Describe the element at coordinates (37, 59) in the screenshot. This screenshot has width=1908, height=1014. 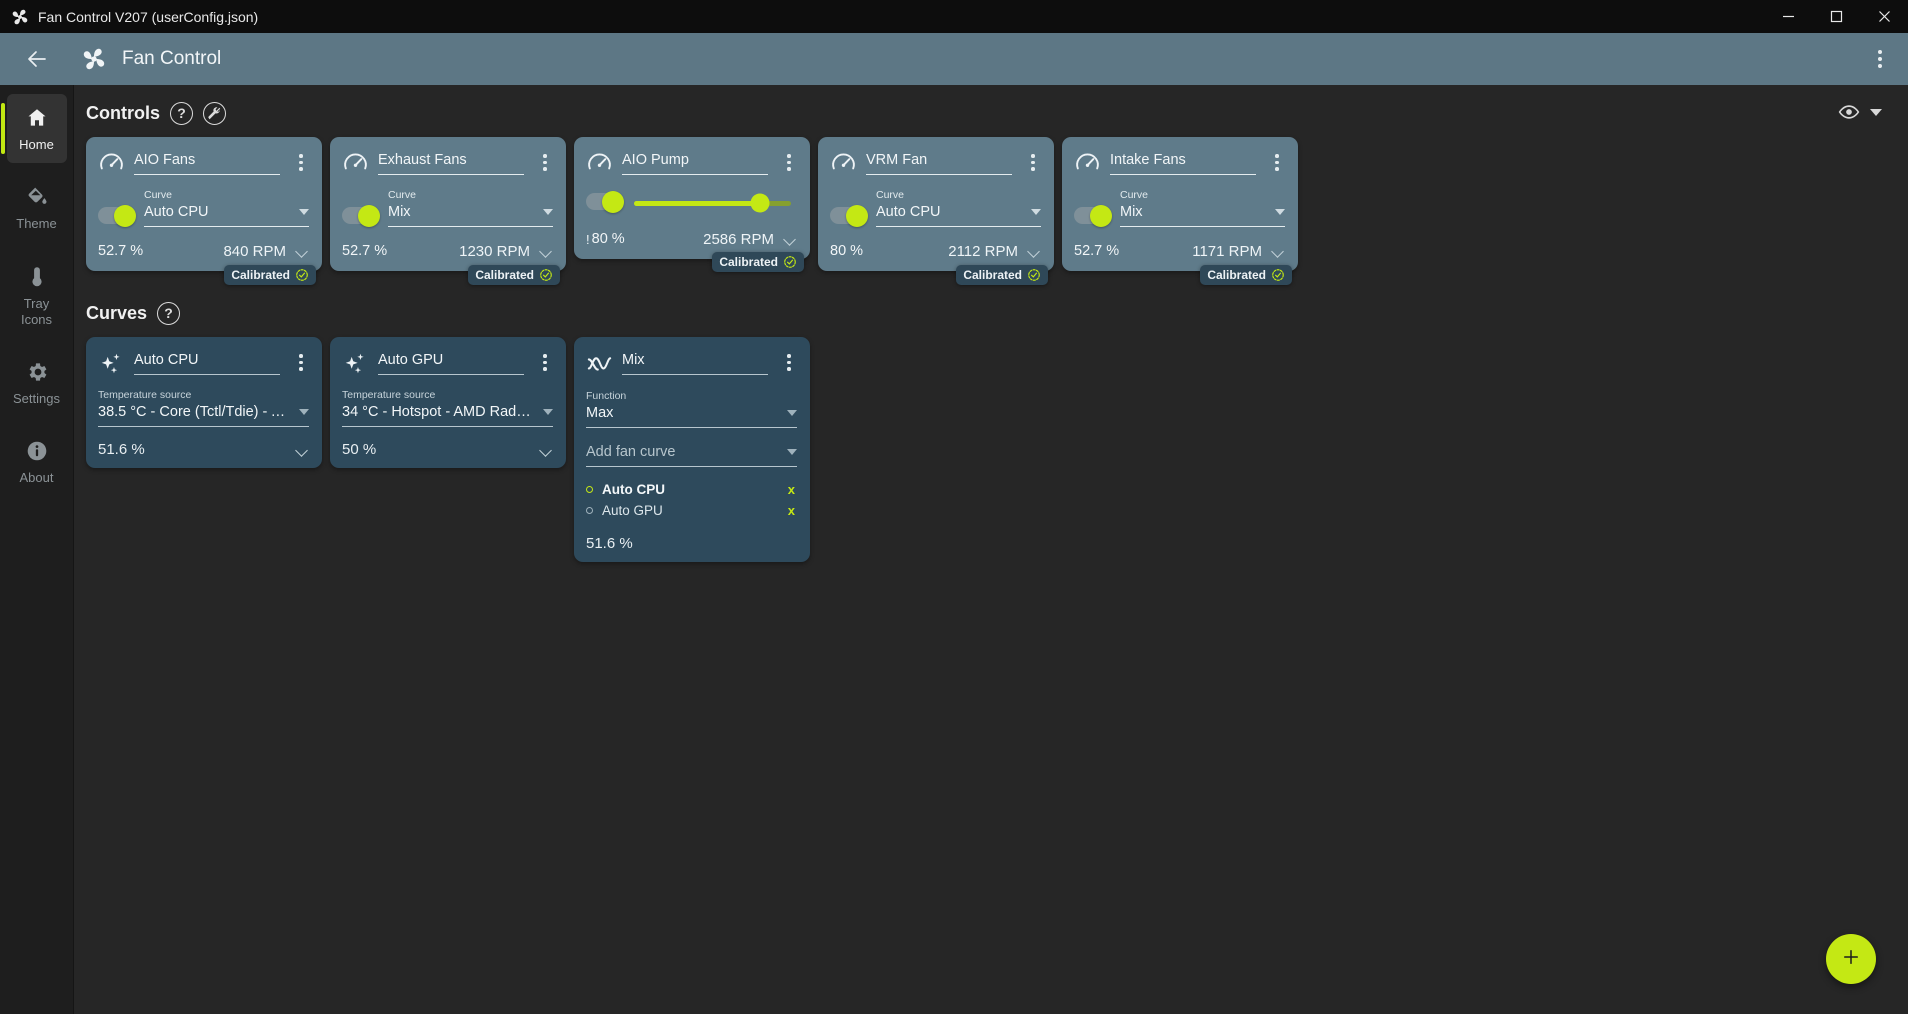
I see `back-arrow-icon` at that location.